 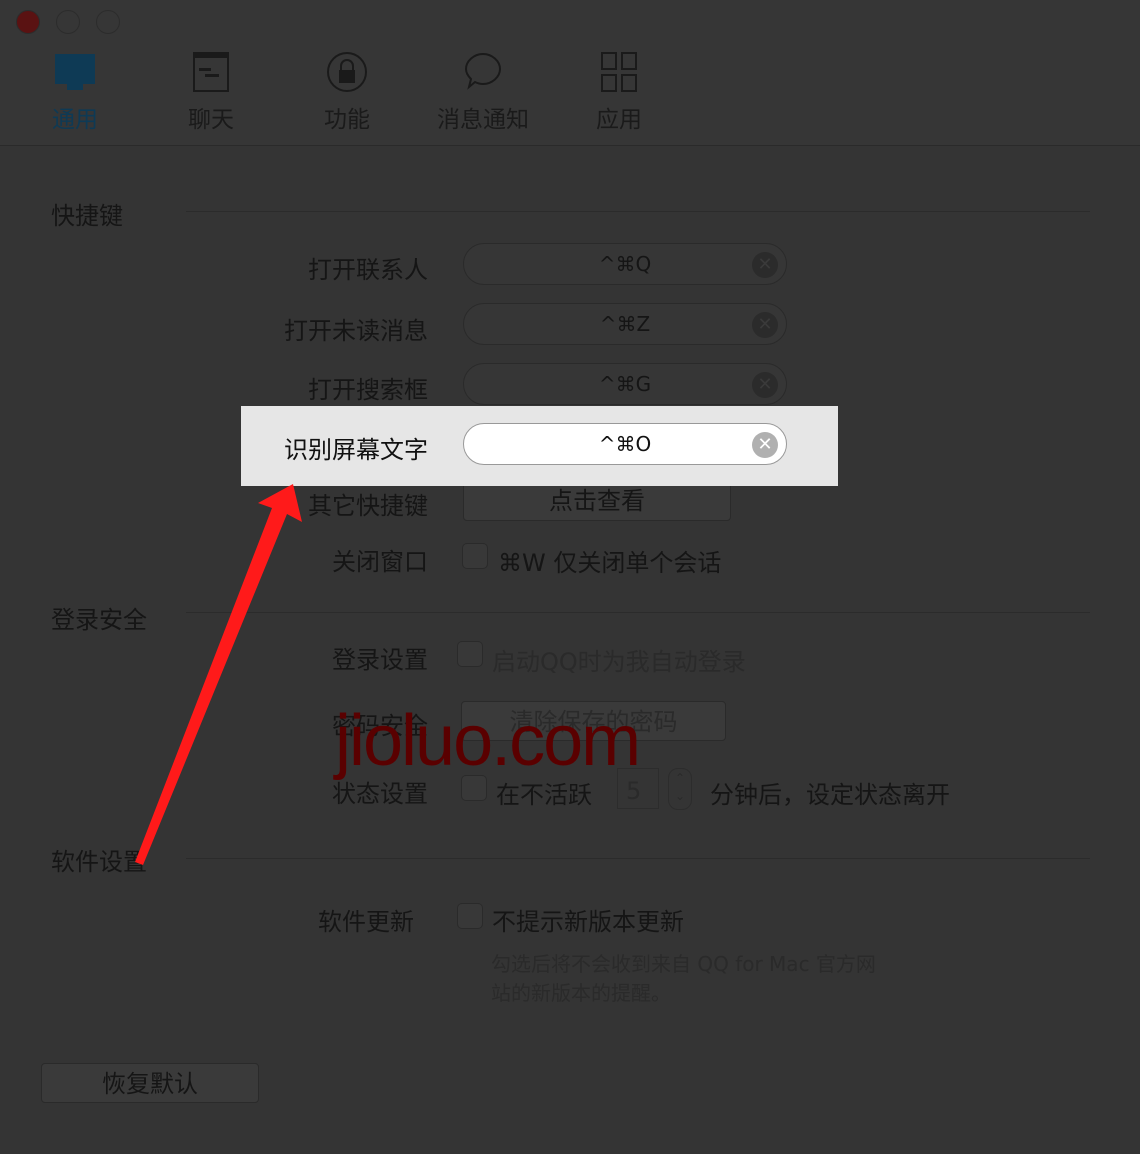 I want to click on arrow-shape, so click(x=218, y=674).